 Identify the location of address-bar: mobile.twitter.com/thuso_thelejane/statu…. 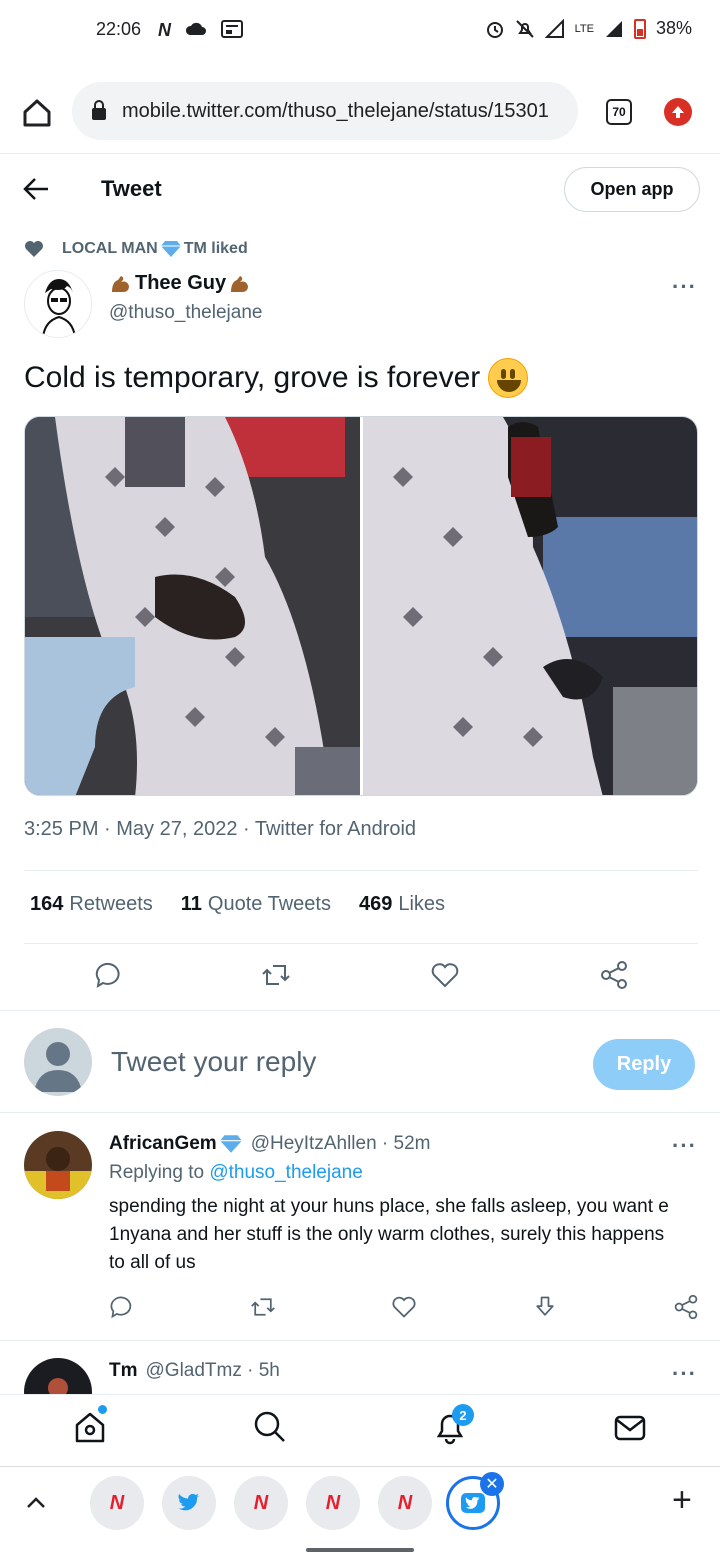
(325, 111).